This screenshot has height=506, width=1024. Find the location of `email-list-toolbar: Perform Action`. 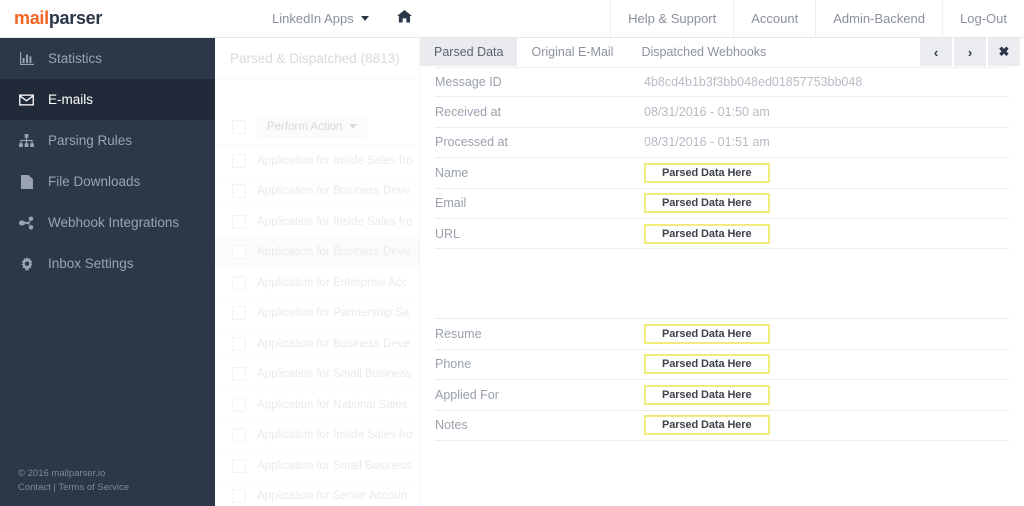

email-list-toolbar: Perform Action is located at coordinates (317, 127).